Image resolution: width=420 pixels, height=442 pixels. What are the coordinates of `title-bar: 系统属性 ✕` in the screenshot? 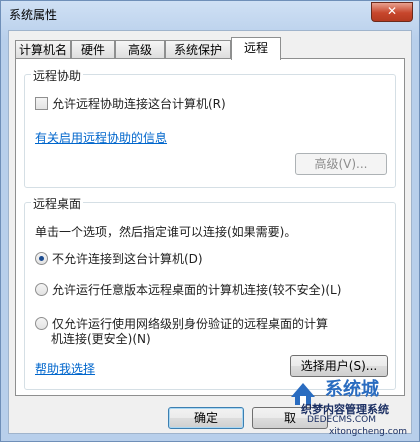 It's located at (210, 14).